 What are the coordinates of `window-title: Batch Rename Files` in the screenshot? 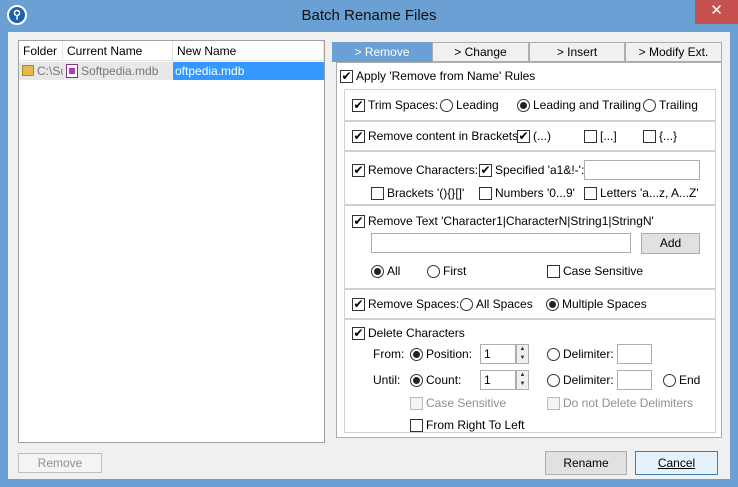 It's located at (369, 15).